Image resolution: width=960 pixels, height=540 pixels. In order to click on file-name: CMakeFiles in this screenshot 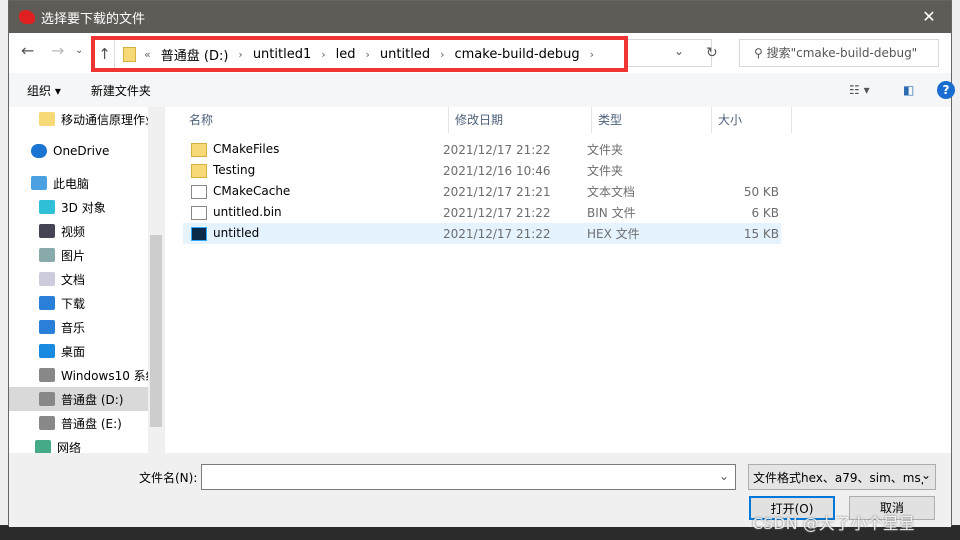, I will do `click(246, 149)`.